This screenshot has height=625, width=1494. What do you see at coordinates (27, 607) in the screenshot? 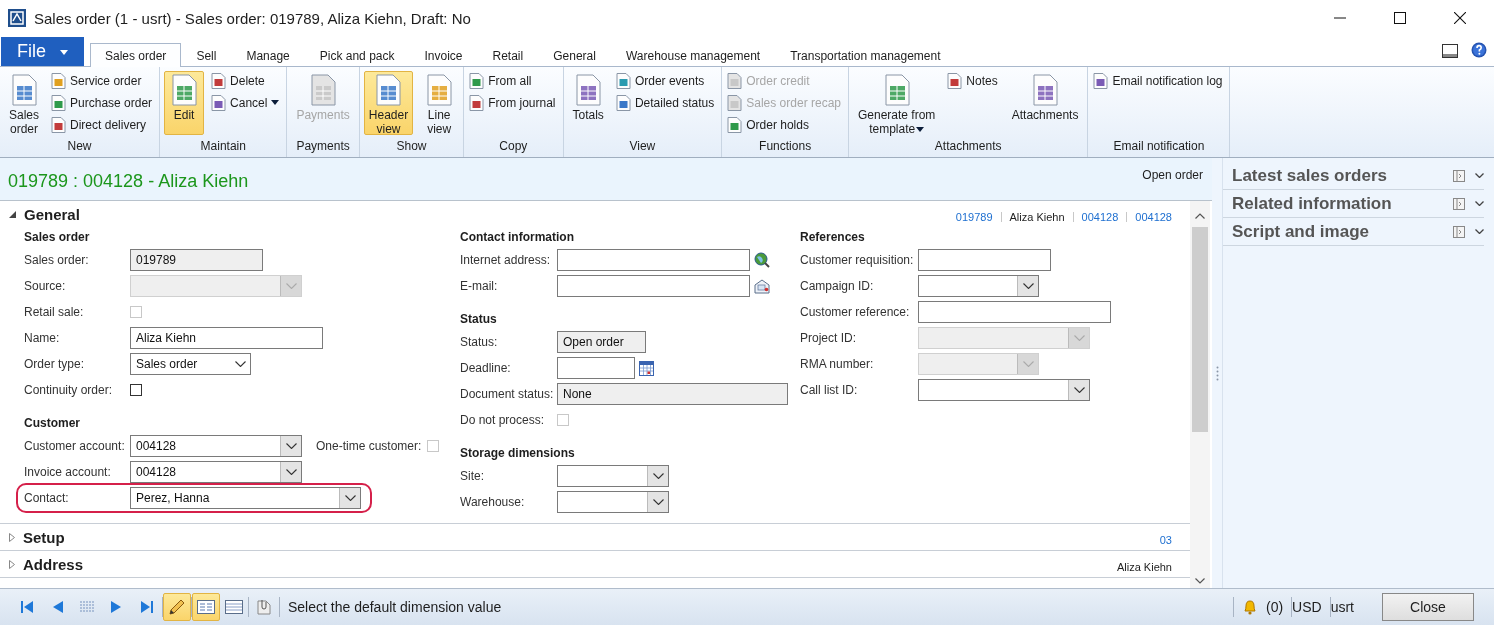
I see `first-record-icon` at bounding box center [27, 607].